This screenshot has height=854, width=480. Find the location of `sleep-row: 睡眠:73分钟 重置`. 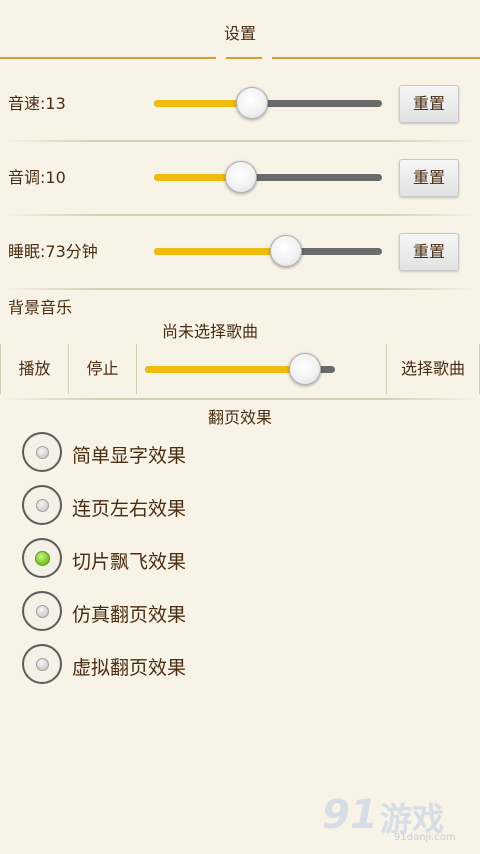

sleep-row: 睡眠:73分钟 重置 is located at coordinates (240, 251).